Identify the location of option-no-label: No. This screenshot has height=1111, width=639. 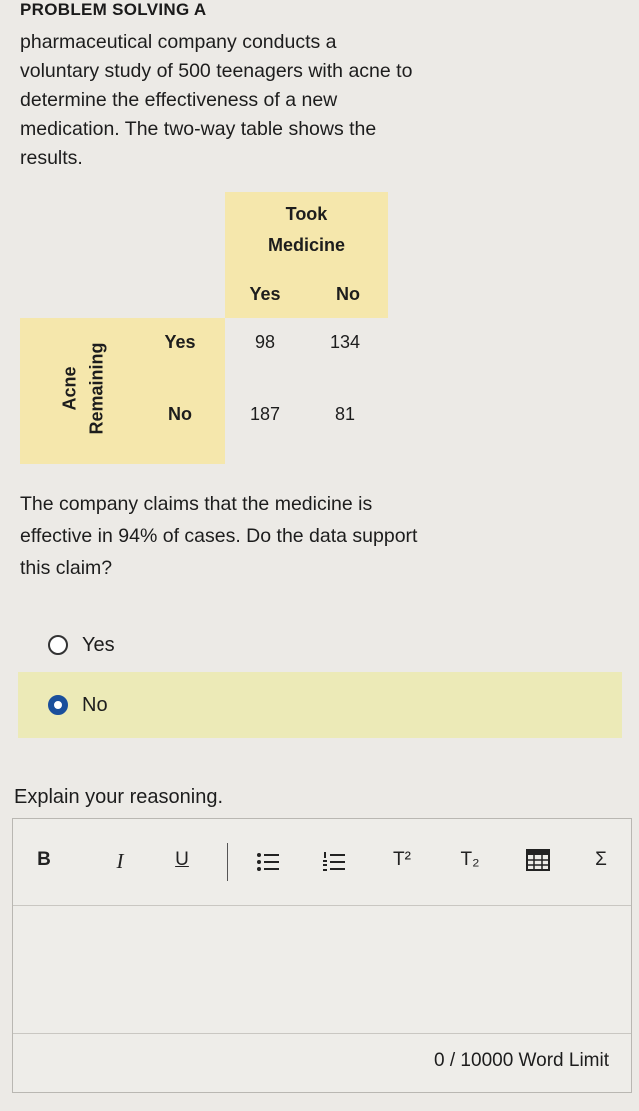
(95, 704).